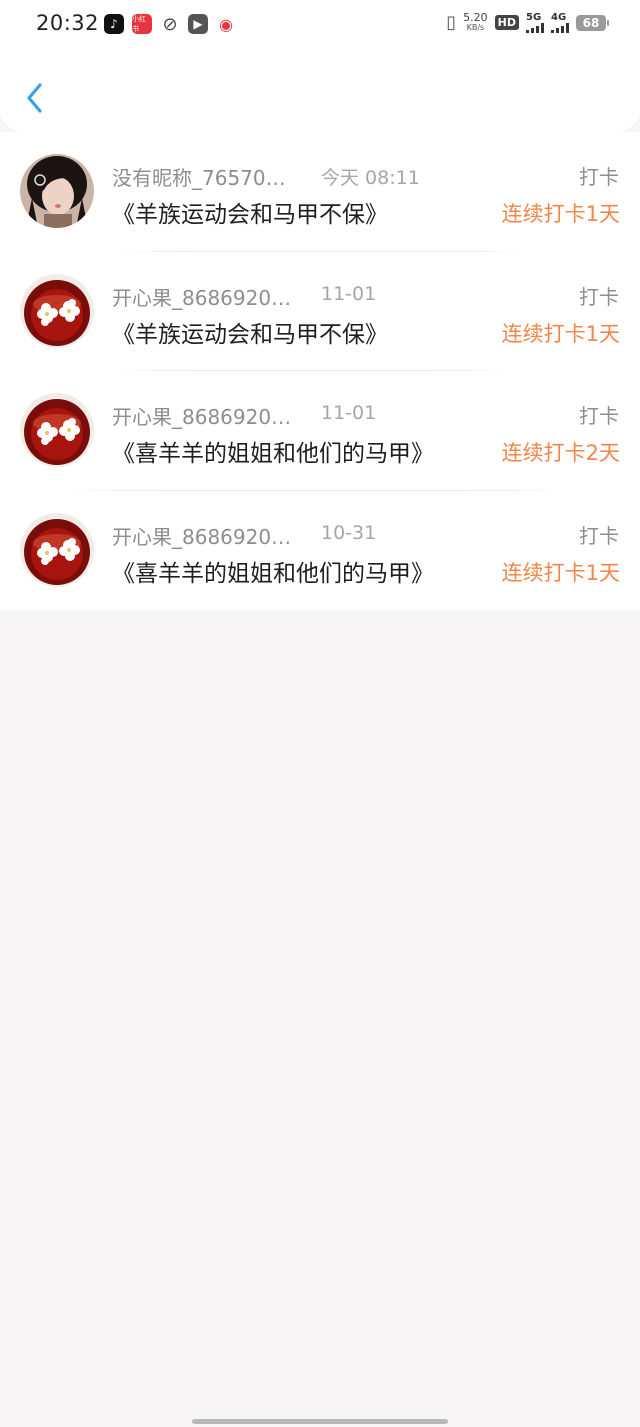 The height and width of the screenshot is (1427, 640). I want to click on streak-label: 连续打卡2天, so click(560, 453).